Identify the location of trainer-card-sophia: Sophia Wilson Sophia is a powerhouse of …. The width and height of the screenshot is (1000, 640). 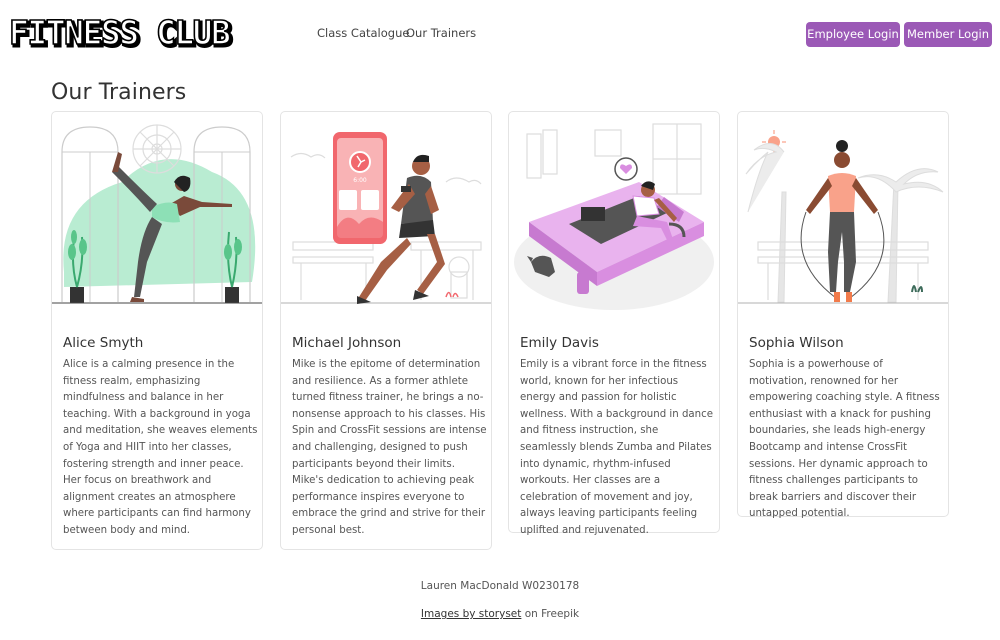
(843, 315).